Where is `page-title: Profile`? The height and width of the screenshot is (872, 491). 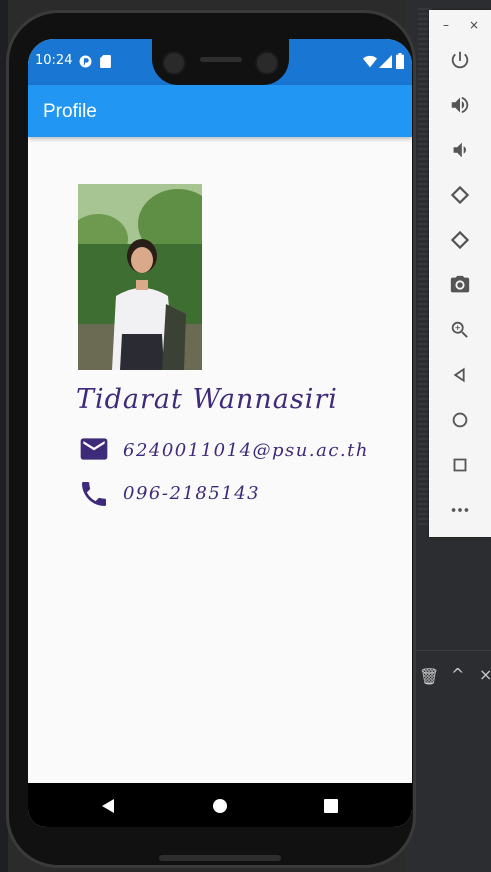 page-title: Profile is located at coordinates (70, 111).